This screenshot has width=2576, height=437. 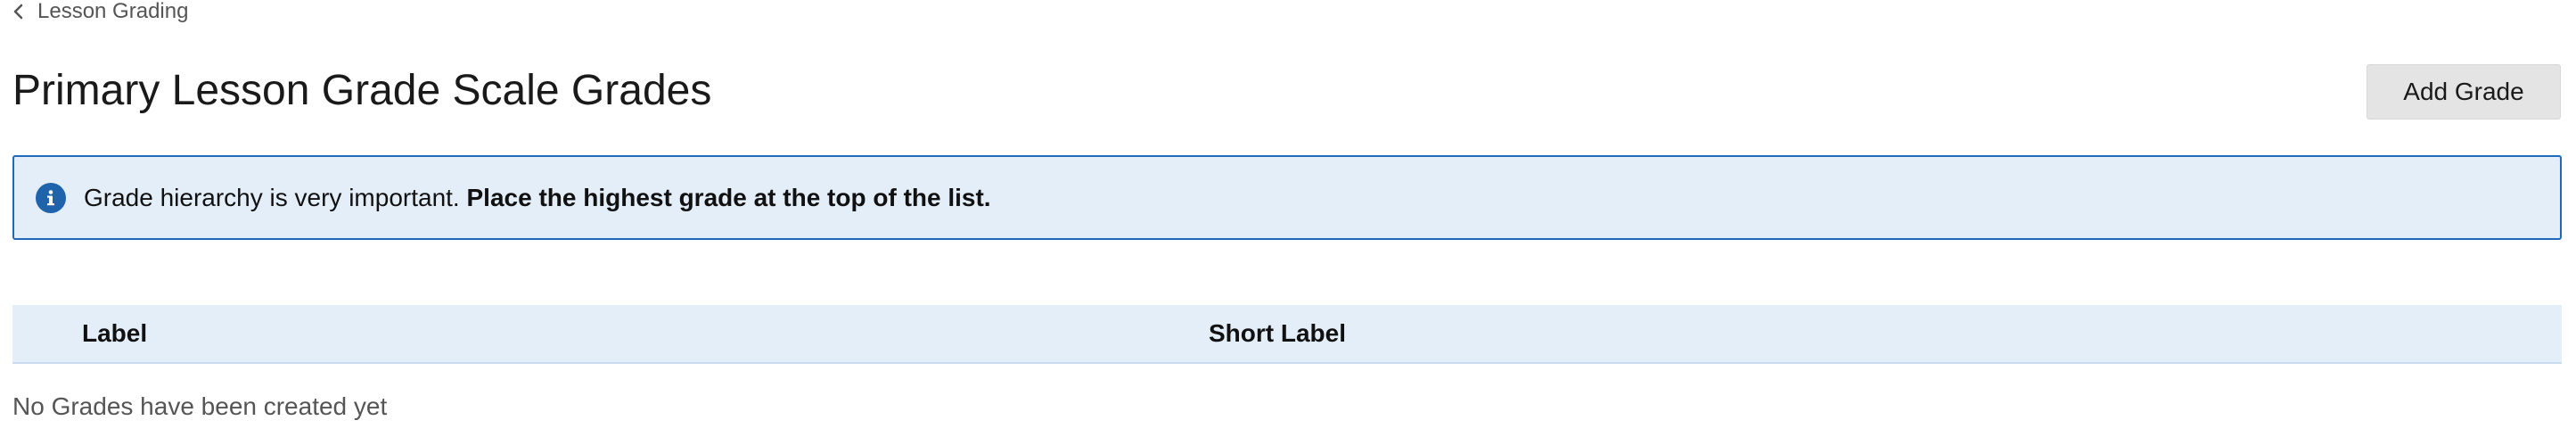 I want to click on table-header: Label Short Label, so click(x=1287, y=334).